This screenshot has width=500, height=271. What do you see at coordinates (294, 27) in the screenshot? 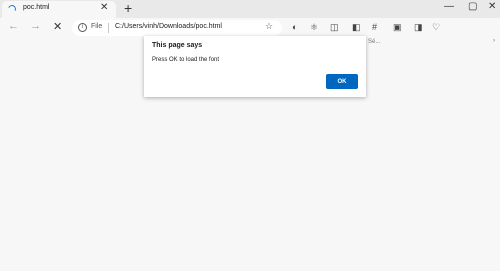
I see `extension-icon-1: ◐` at bounding box center [294, 27].